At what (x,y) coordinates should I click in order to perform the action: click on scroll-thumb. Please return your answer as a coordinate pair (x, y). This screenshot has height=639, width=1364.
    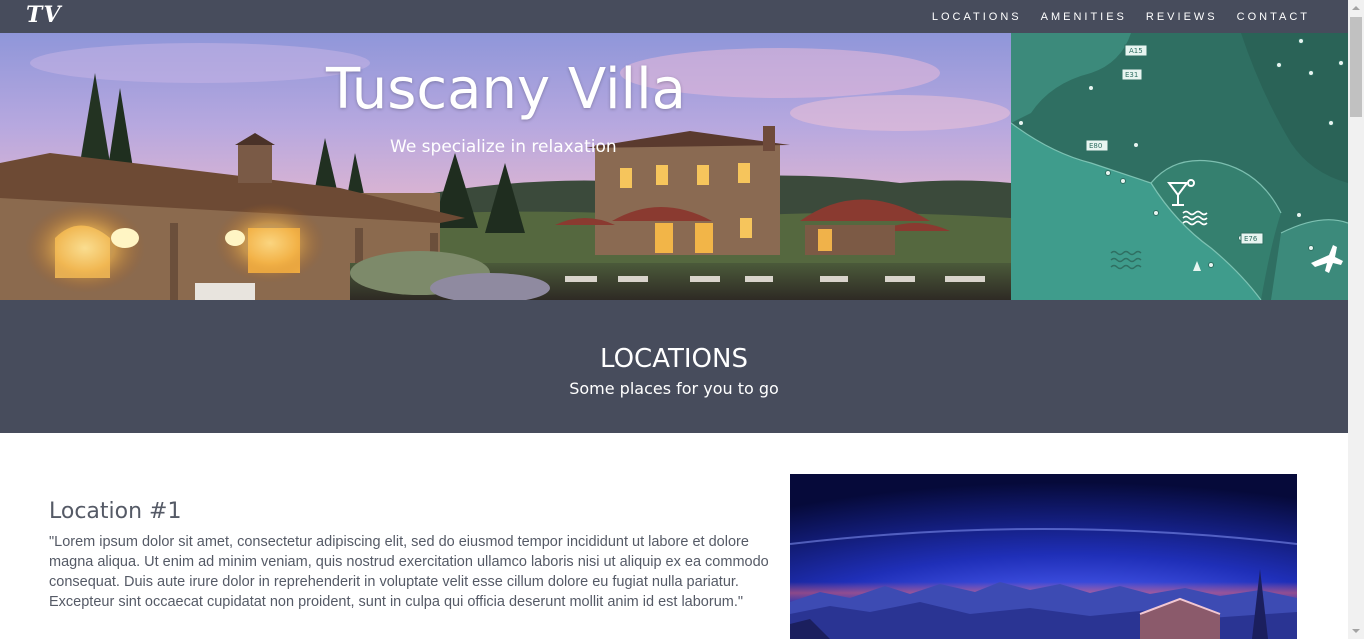
    Looking at the image, I should click on (1356, 67).